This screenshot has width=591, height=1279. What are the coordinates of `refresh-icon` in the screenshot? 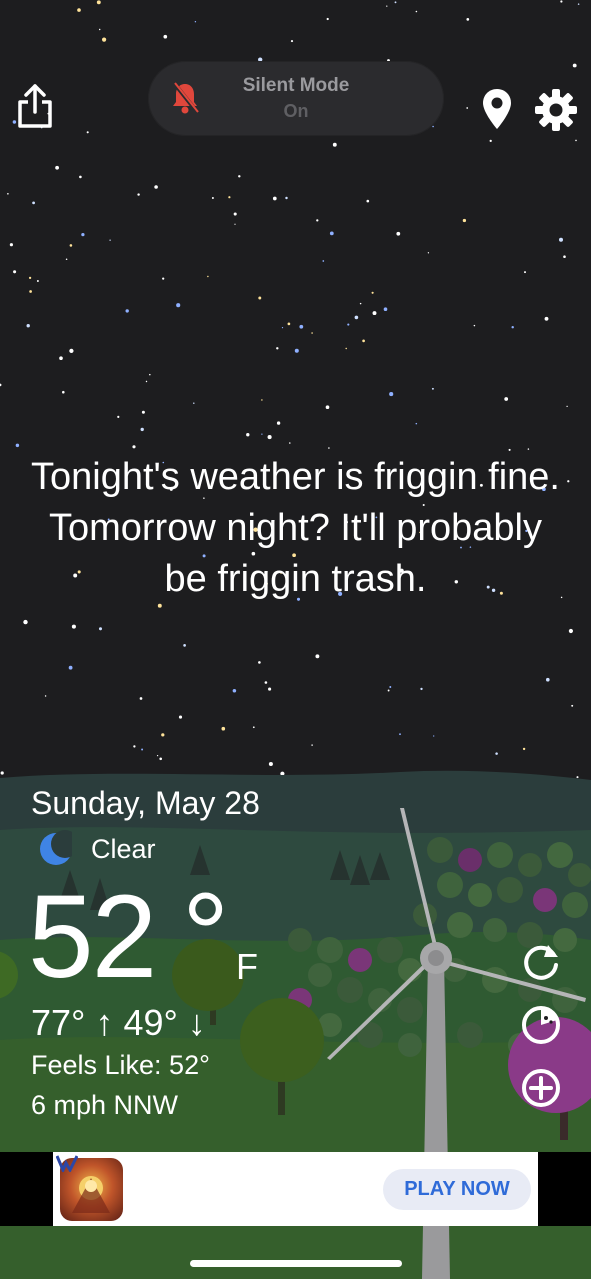 It's located at (541, 962).